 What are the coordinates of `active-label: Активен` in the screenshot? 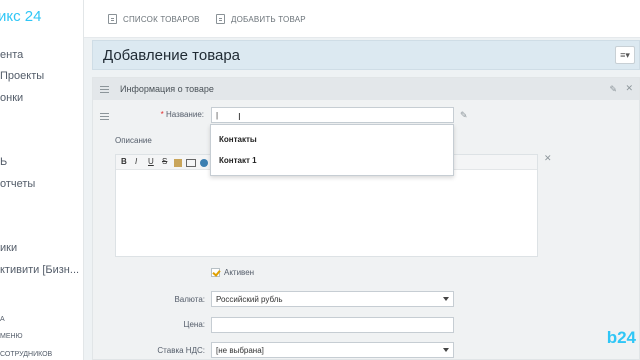 It's located at (239, 272).